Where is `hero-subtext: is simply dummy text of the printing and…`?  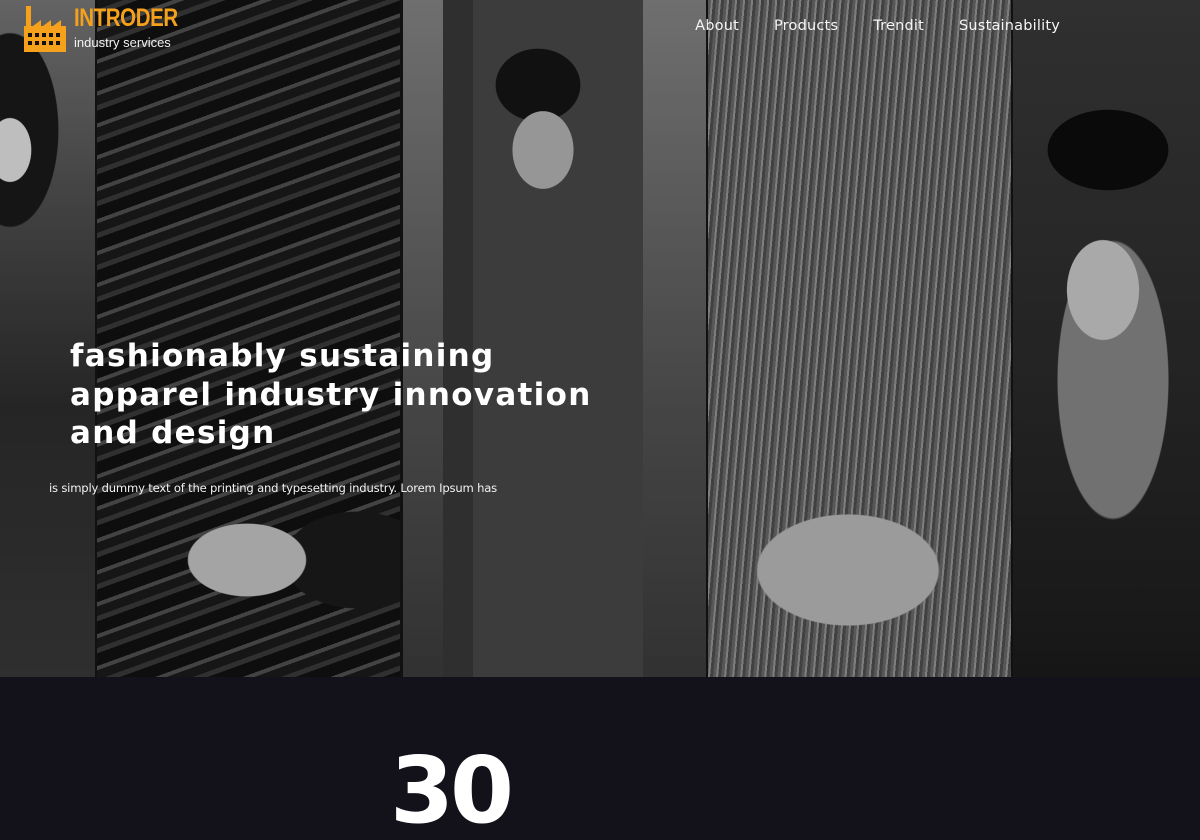 hero-subtext: is simply dummy text of the printing and… is located at coordinates (273, 488).